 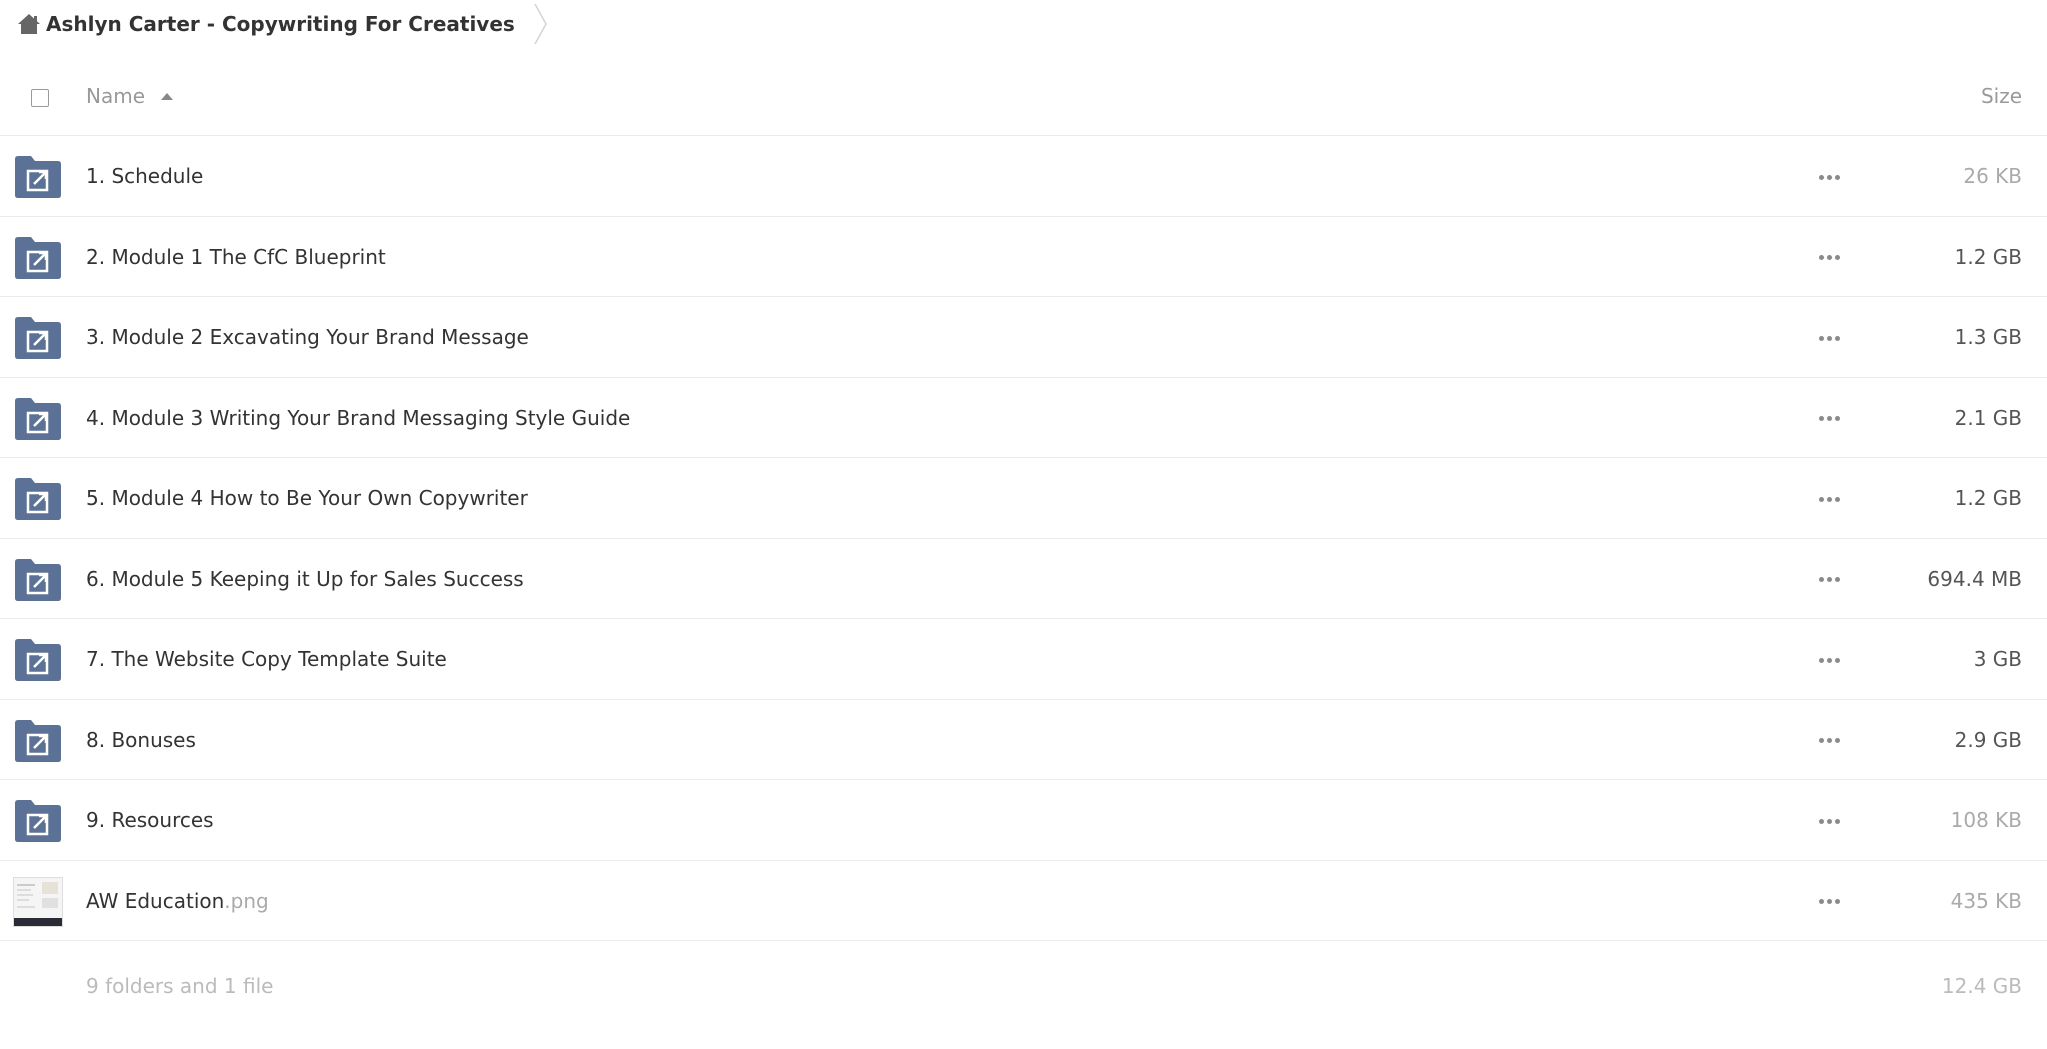 What do you see at coordinates (1988, 337) in the screenshot?
I see `file-size: 1.3 GB` at bounding box center [1988, 337].